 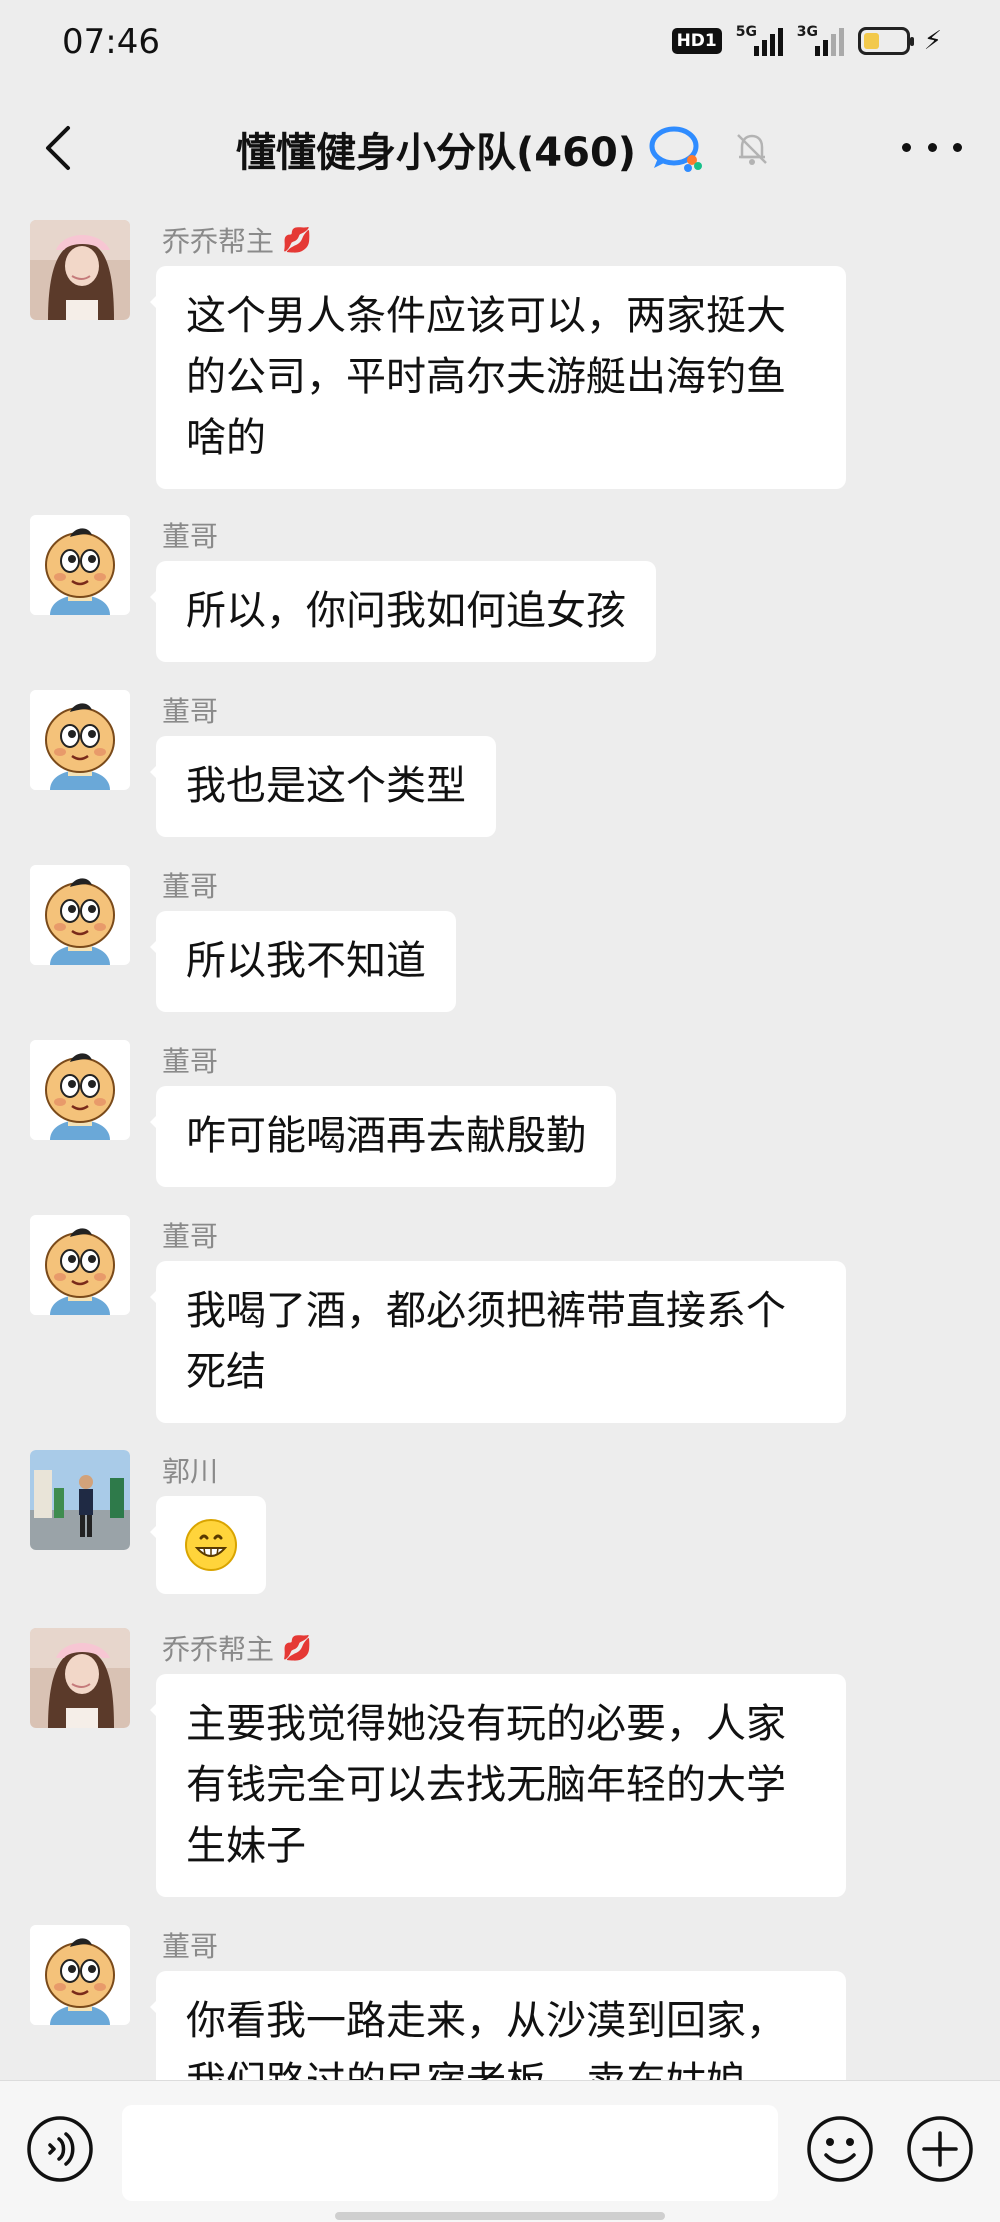 What do you see at coordinates (676, 149) in the screenshot?
I see `chat-bubble-icon` at bounding box center [676, 149].